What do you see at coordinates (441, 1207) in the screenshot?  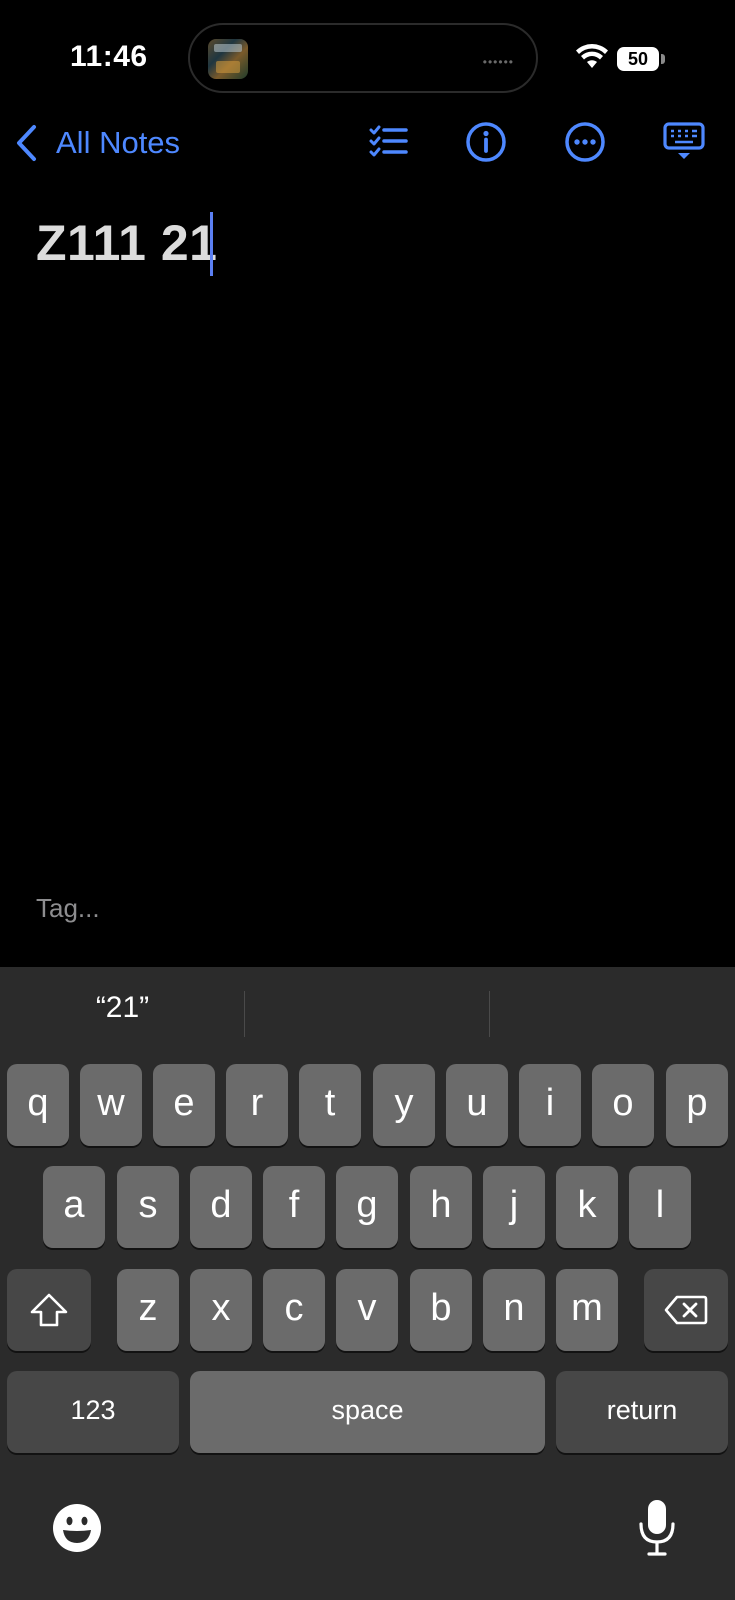 I see `key-h: h` at bounding box center [441, 1207].